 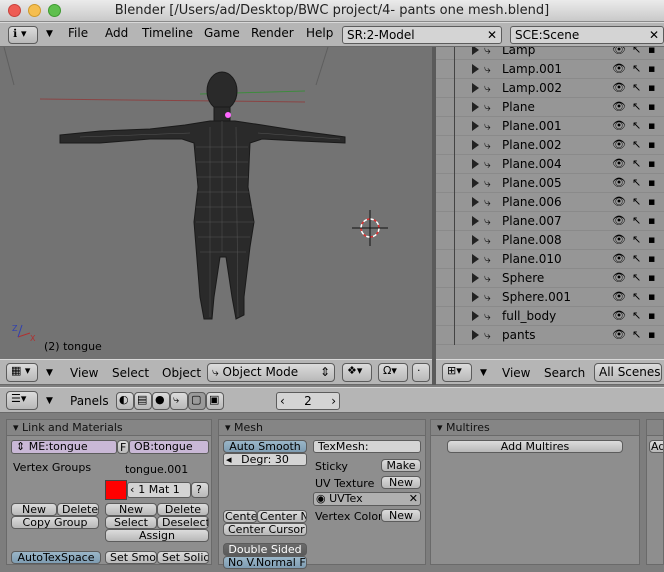 What do you see at coordinates (518, 107) in the screenshot?
I see `outliner-item-name: Plane` at bounding box center [518, 107].